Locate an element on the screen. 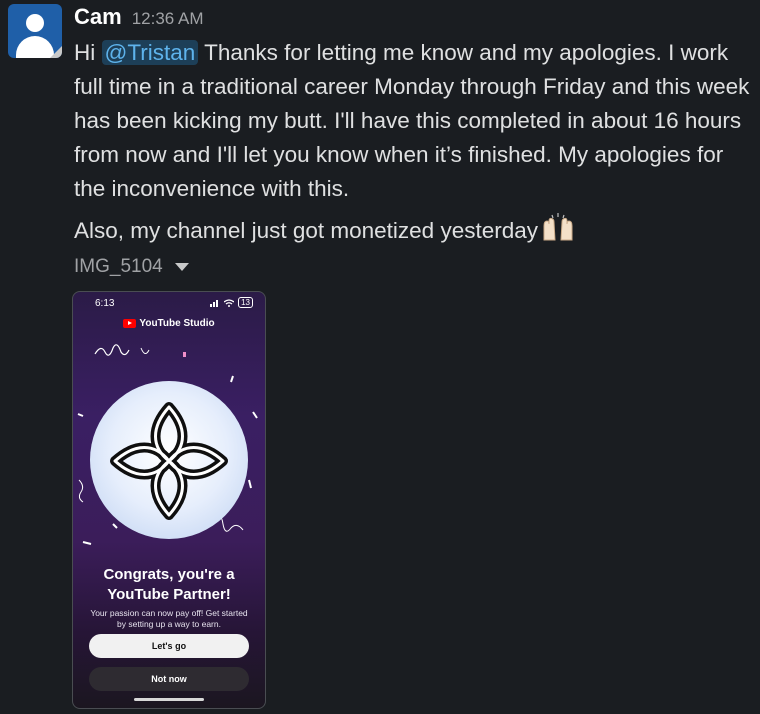 The image size is (760, 714). congrats-line-2: YouTube Partner! is located at coordinates (169, 594).